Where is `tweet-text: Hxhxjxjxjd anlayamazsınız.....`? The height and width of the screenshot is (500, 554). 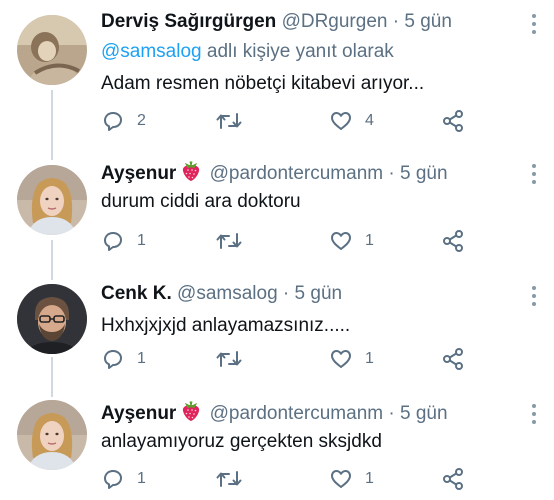
tweet-text: Hxhxjxjxjd anlayamazsınız..... is located at coordinates (226, 325).